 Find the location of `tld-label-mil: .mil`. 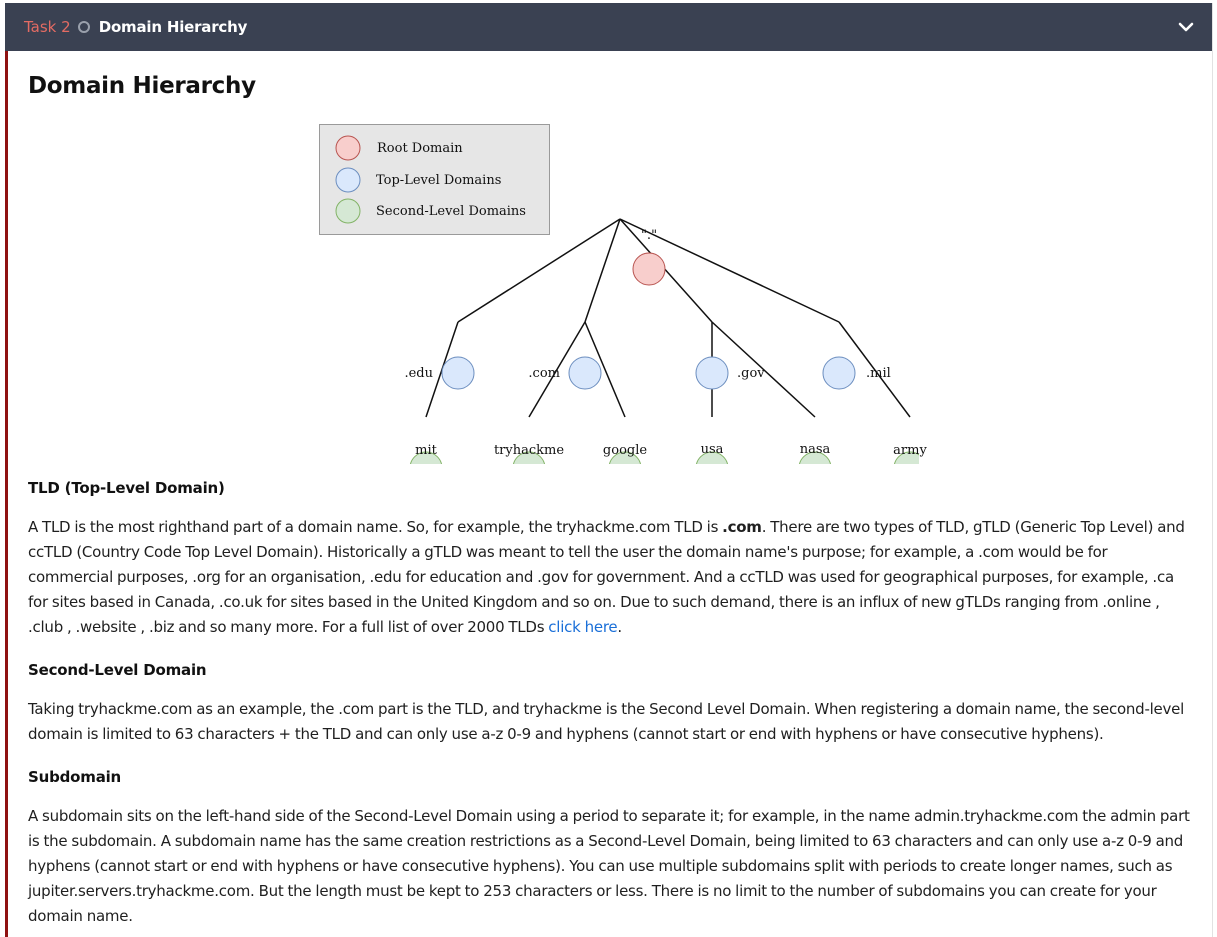

tld-label-mil: .mil is located at coordinates (878, 373).